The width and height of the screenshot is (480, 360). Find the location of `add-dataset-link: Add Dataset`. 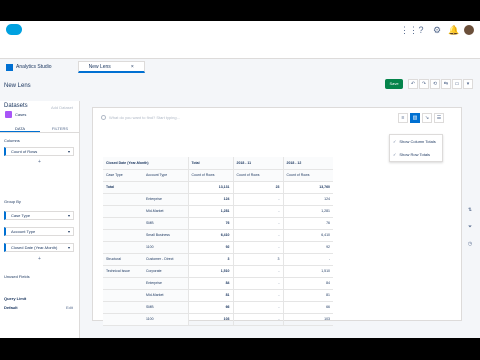

add-dataset-link: Add Dataset is located at coordinates (62, 107).